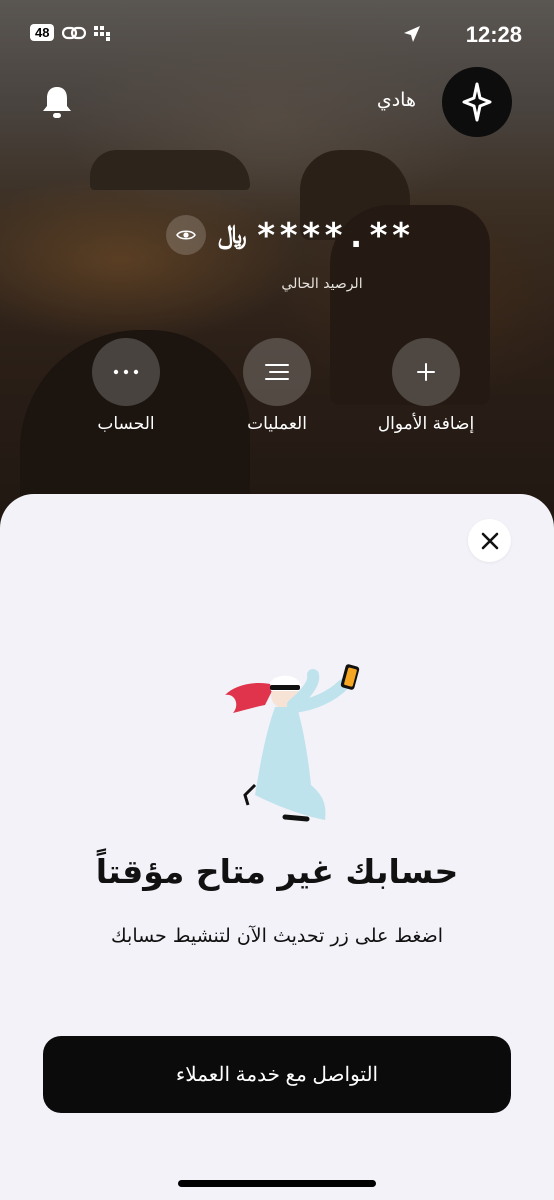 This screenshot has height=1200, width=554. I want to click on profile-avatar-button, so click(477, 102).